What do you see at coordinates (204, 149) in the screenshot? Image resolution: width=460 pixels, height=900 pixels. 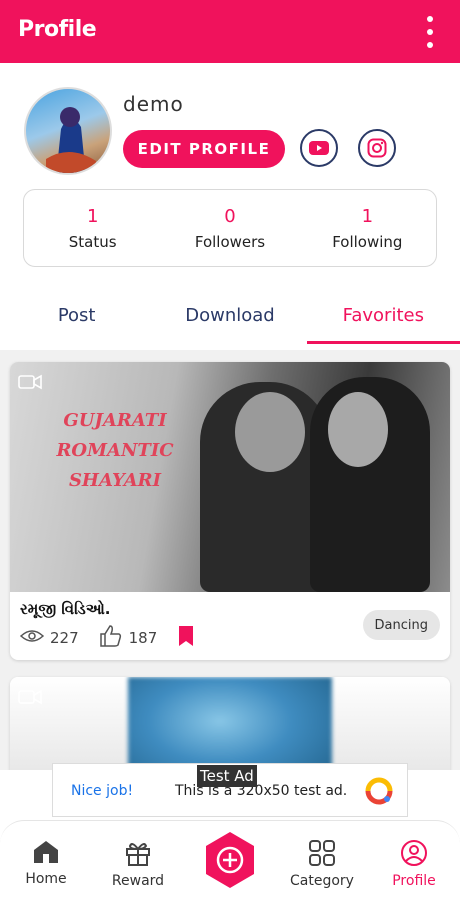 I see `edit-profile-button: EDIT PROFILE` at bounding box center [204, 149].